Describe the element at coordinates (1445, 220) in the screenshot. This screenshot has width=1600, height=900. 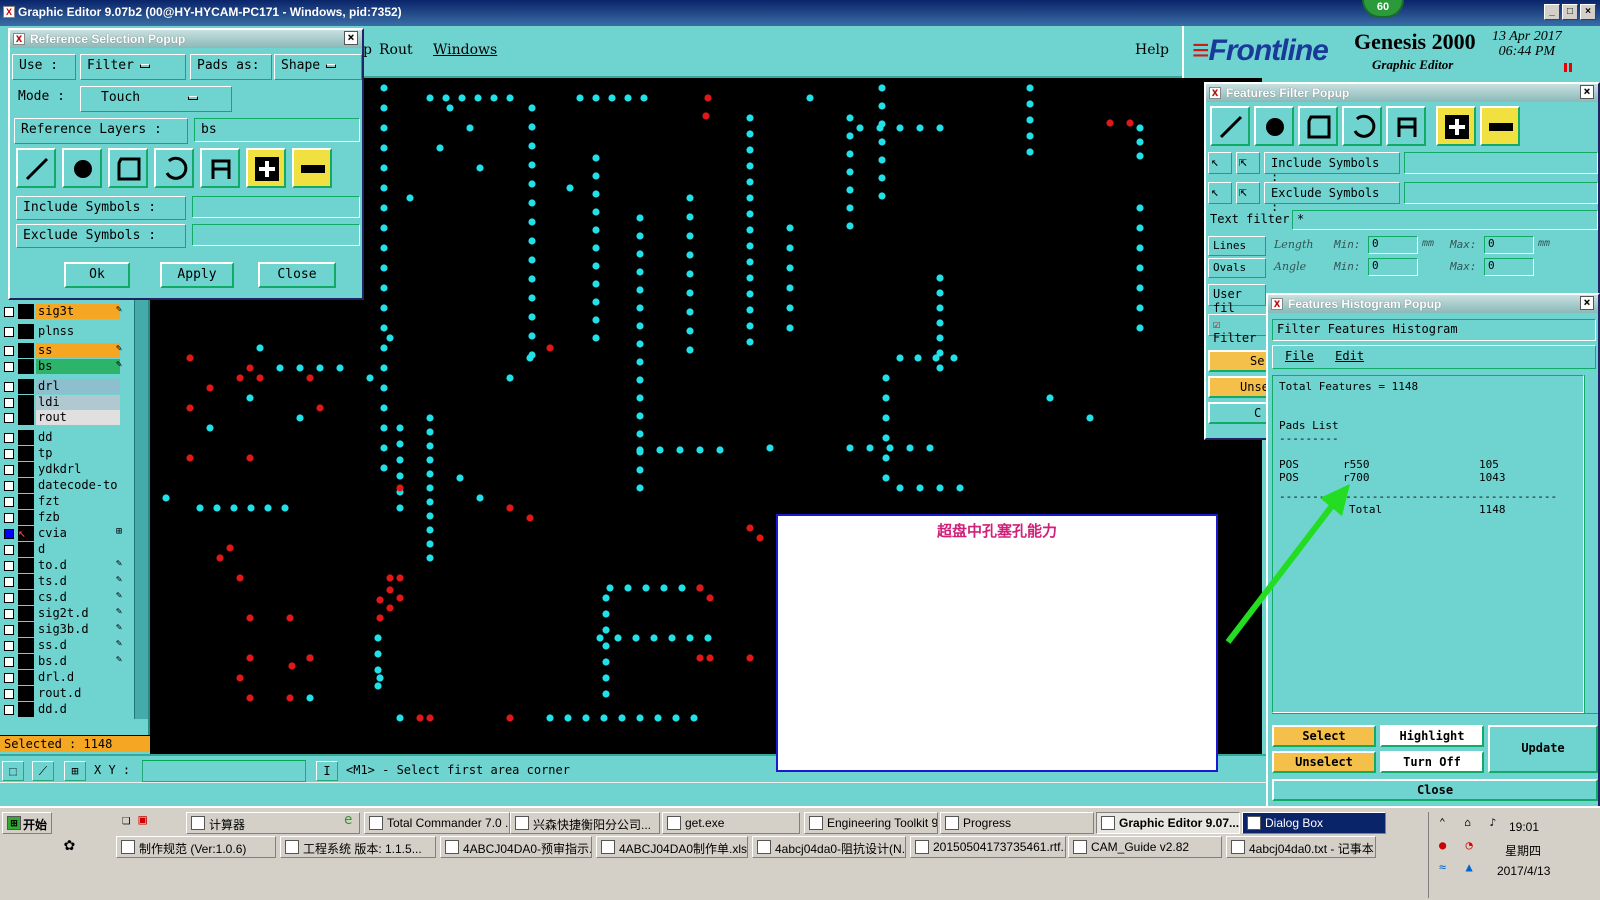
I see `text-filter-input: *` at that location.